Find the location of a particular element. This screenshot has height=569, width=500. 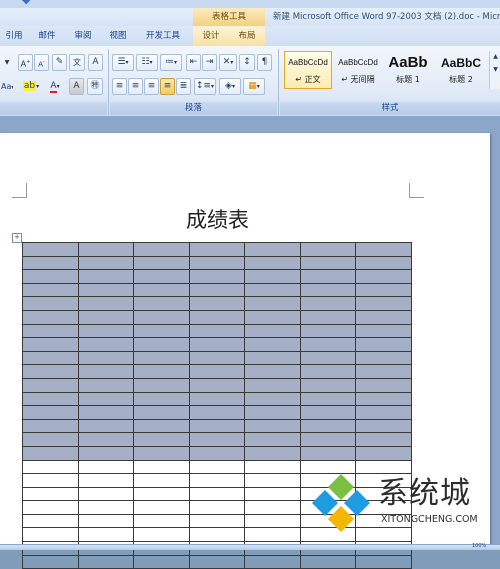

justify-icon: ≡ is located at coordinates (167, 86).